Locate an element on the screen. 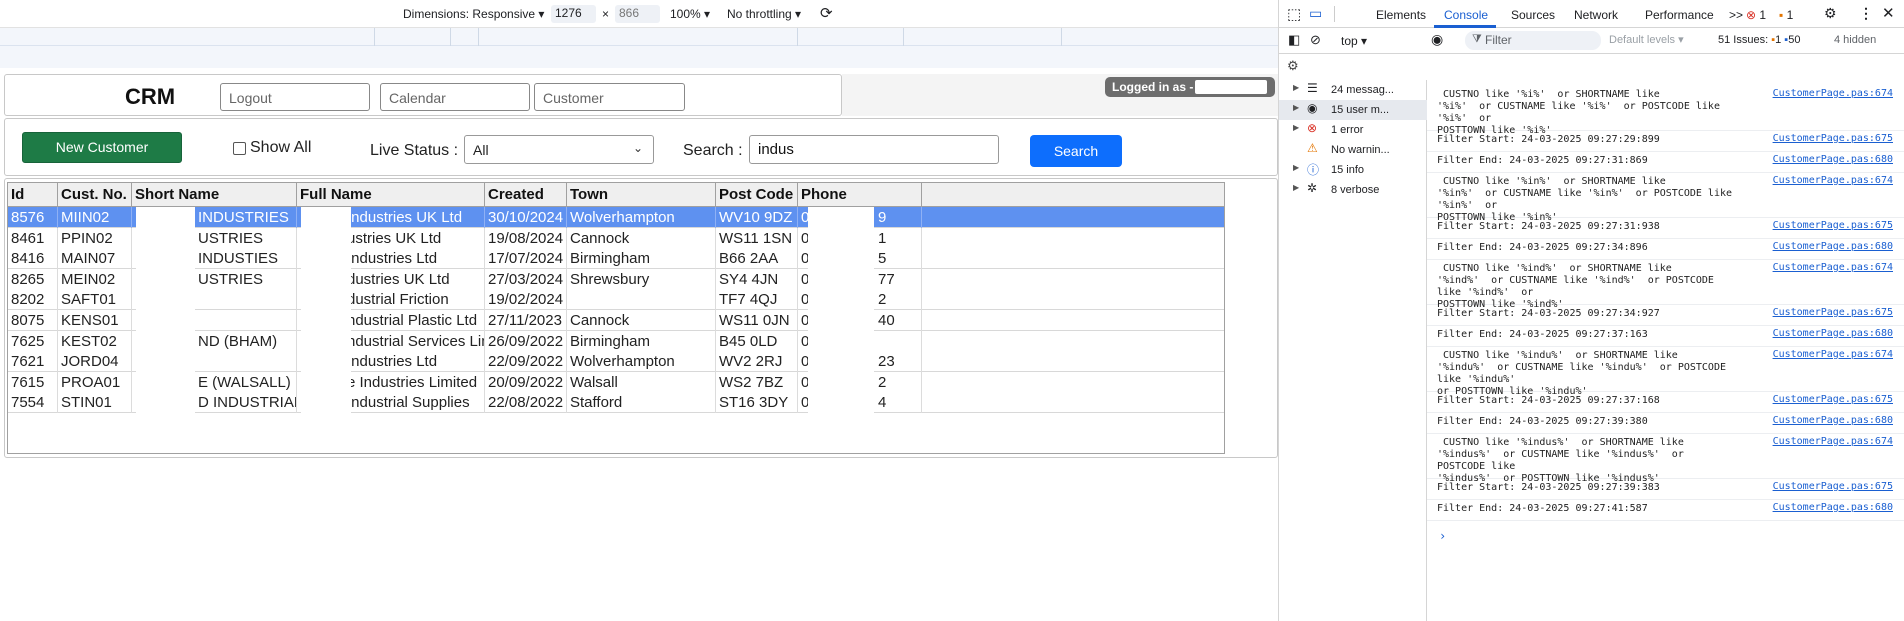 This screenshot has width=1904, height=621. width-input: 1276 is located at coordinates (573, 14).